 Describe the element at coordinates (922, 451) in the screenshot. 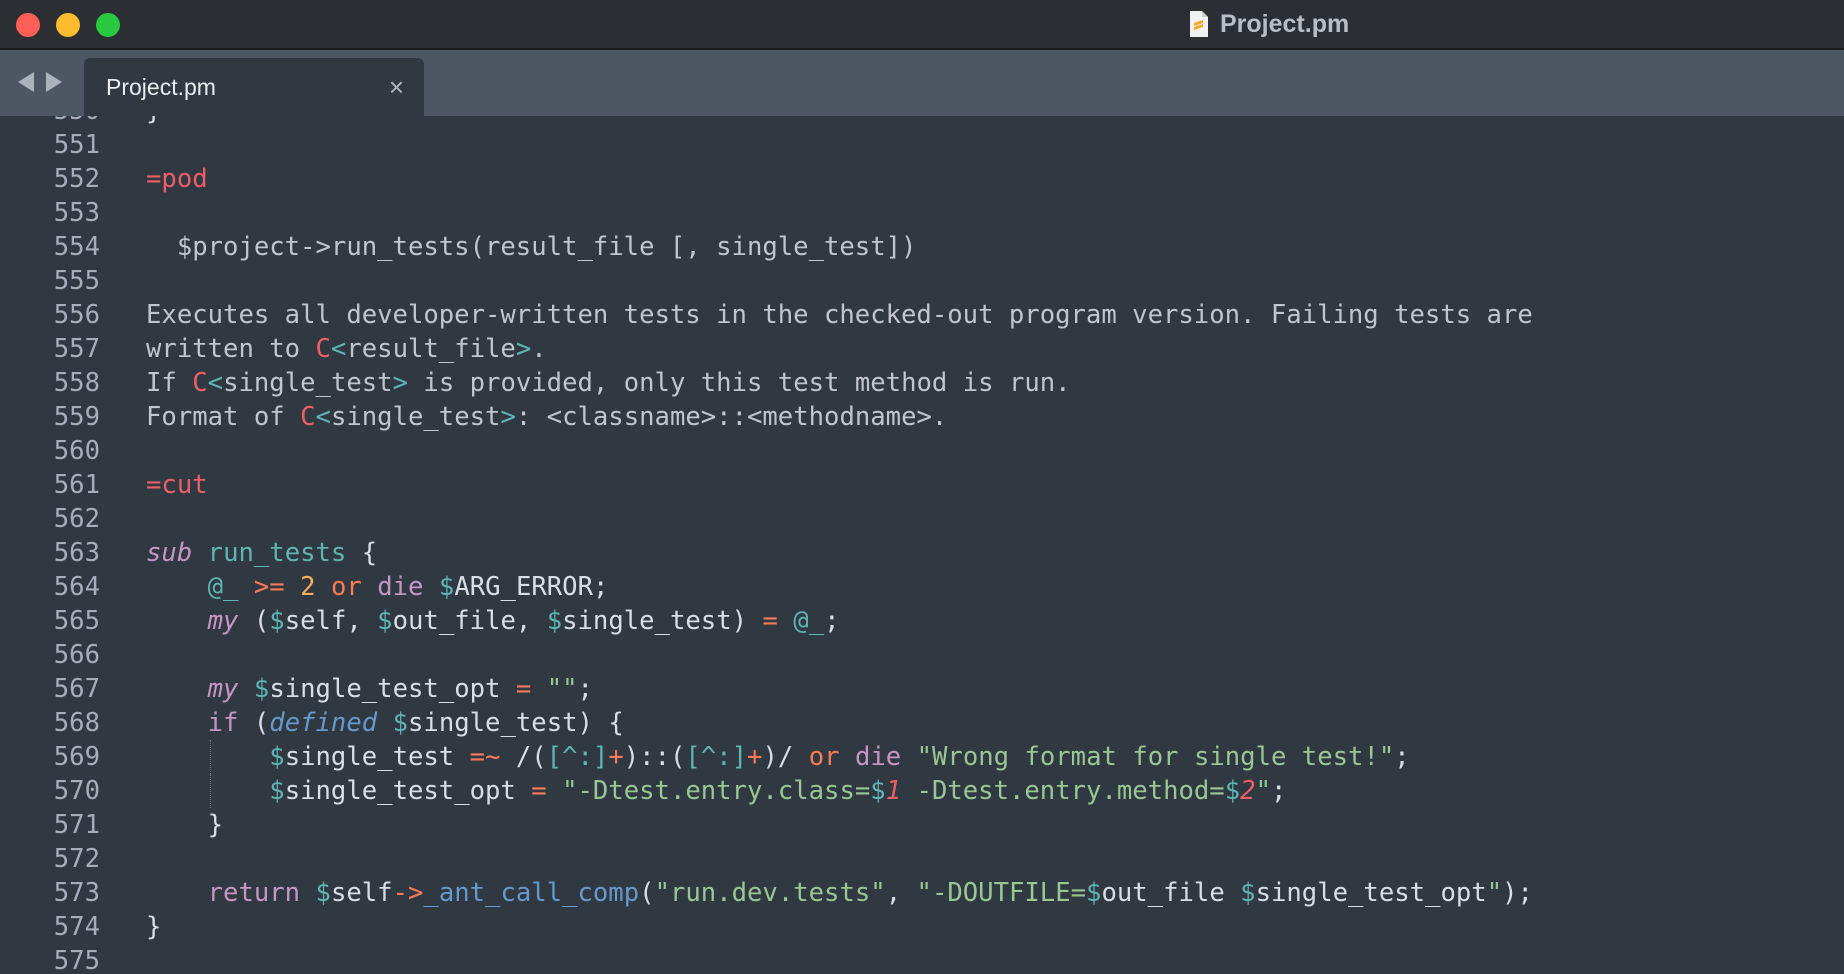

I see `code-line: 560` at that location.